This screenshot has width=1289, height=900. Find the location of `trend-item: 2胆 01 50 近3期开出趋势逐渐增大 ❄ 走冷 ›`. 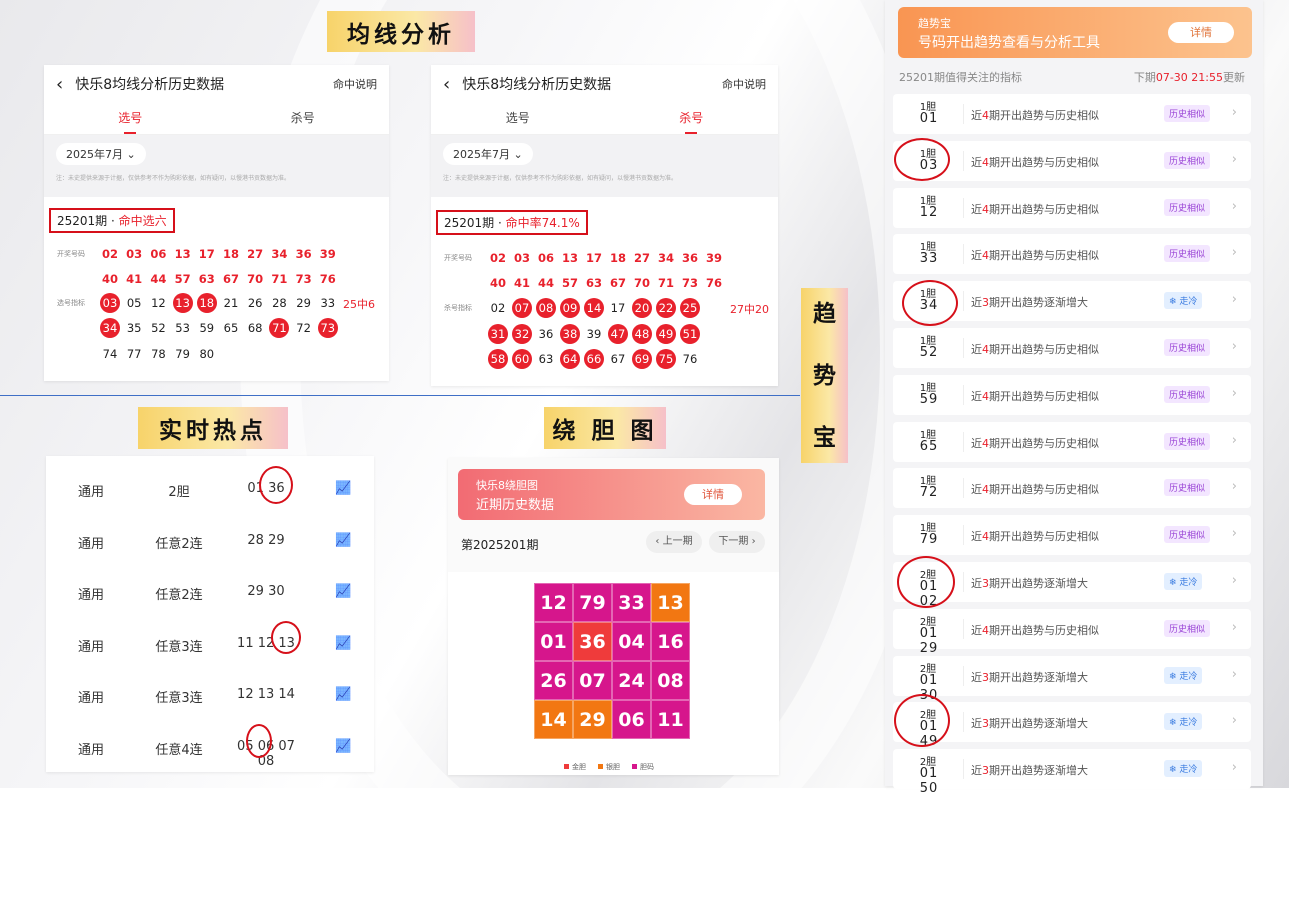

trend-item: 2胆 01 50 近3期开出趋势逐渐增大 ❄ 走冷 › is located at coordinates (1072, 772).